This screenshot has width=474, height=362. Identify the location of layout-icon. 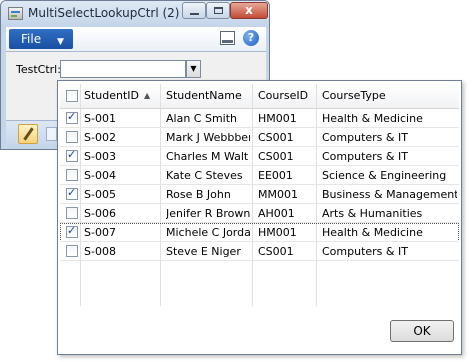
(227, 38).